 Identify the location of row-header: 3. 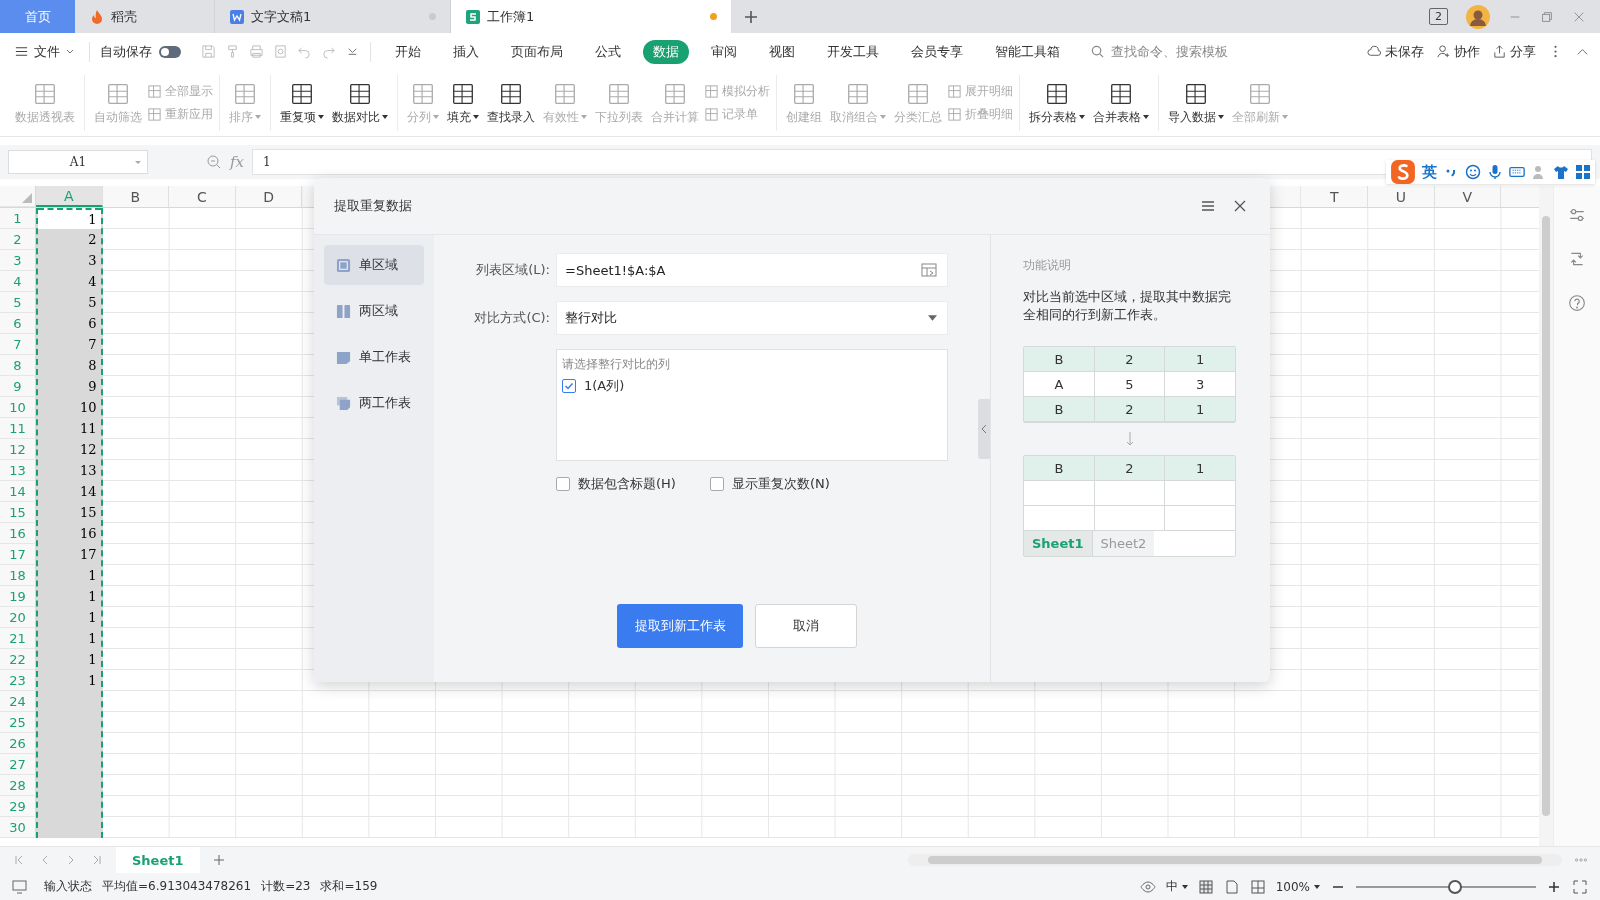
(18, 260).